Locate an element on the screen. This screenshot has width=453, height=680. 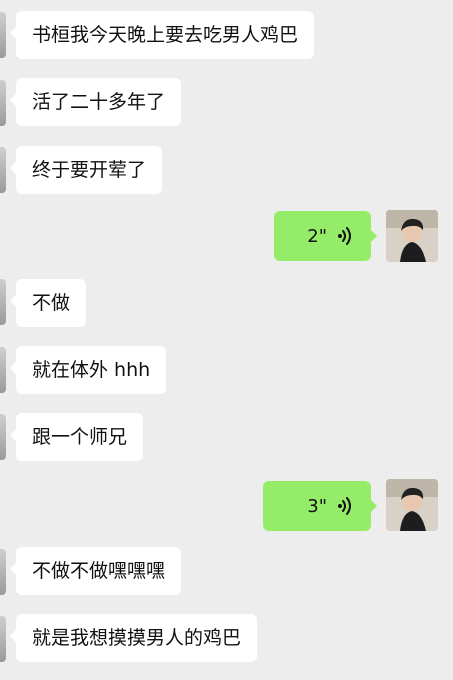
incoming-message-bubble: 不做不做嘿嘿嘿 is located at coordinates (95, 571).